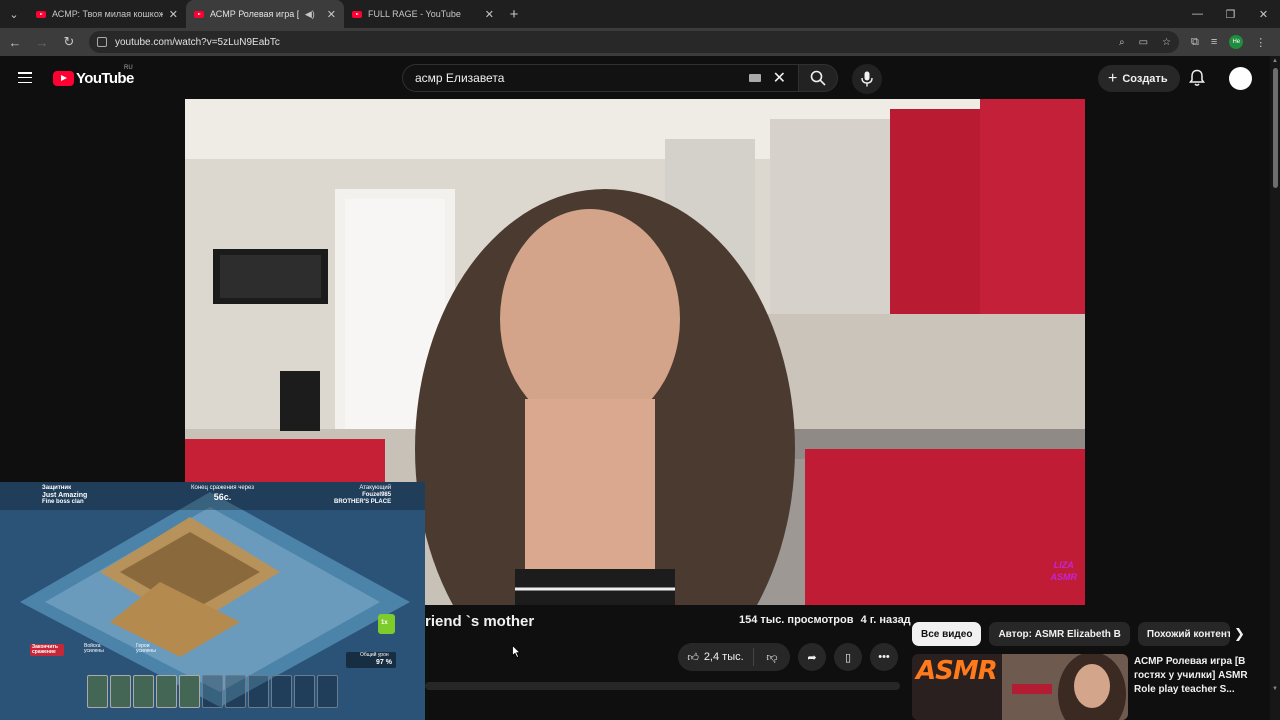 The height and width of the screenshot is (720, 1280). I want to click on scrollbar-thumb, so click(1275, 128).